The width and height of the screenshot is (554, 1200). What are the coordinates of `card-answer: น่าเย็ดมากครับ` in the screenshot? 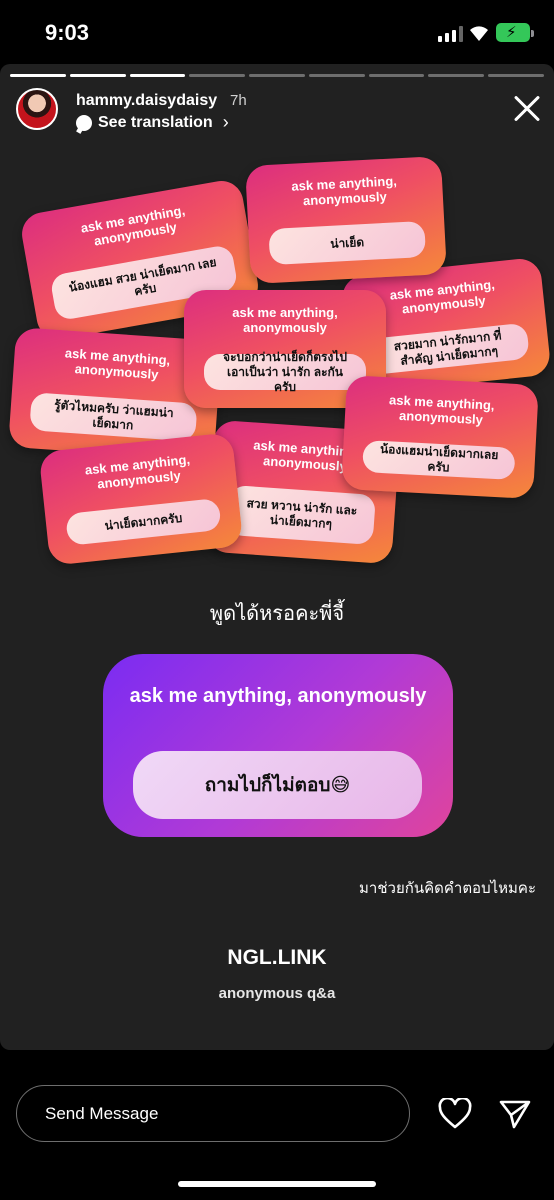 It's located at (143, 521).